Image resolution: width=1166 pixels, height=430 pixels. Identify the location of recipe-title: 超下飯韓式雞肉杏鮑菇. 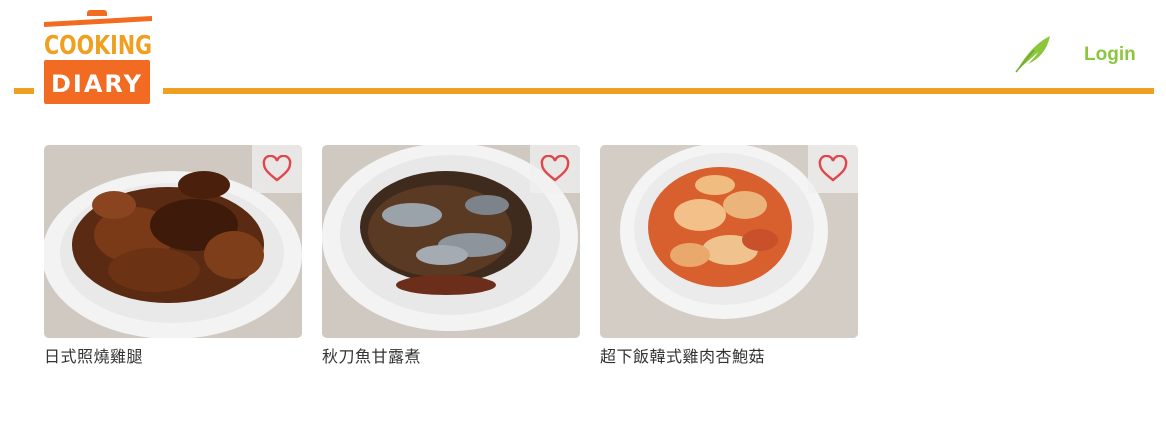
(729, 355).